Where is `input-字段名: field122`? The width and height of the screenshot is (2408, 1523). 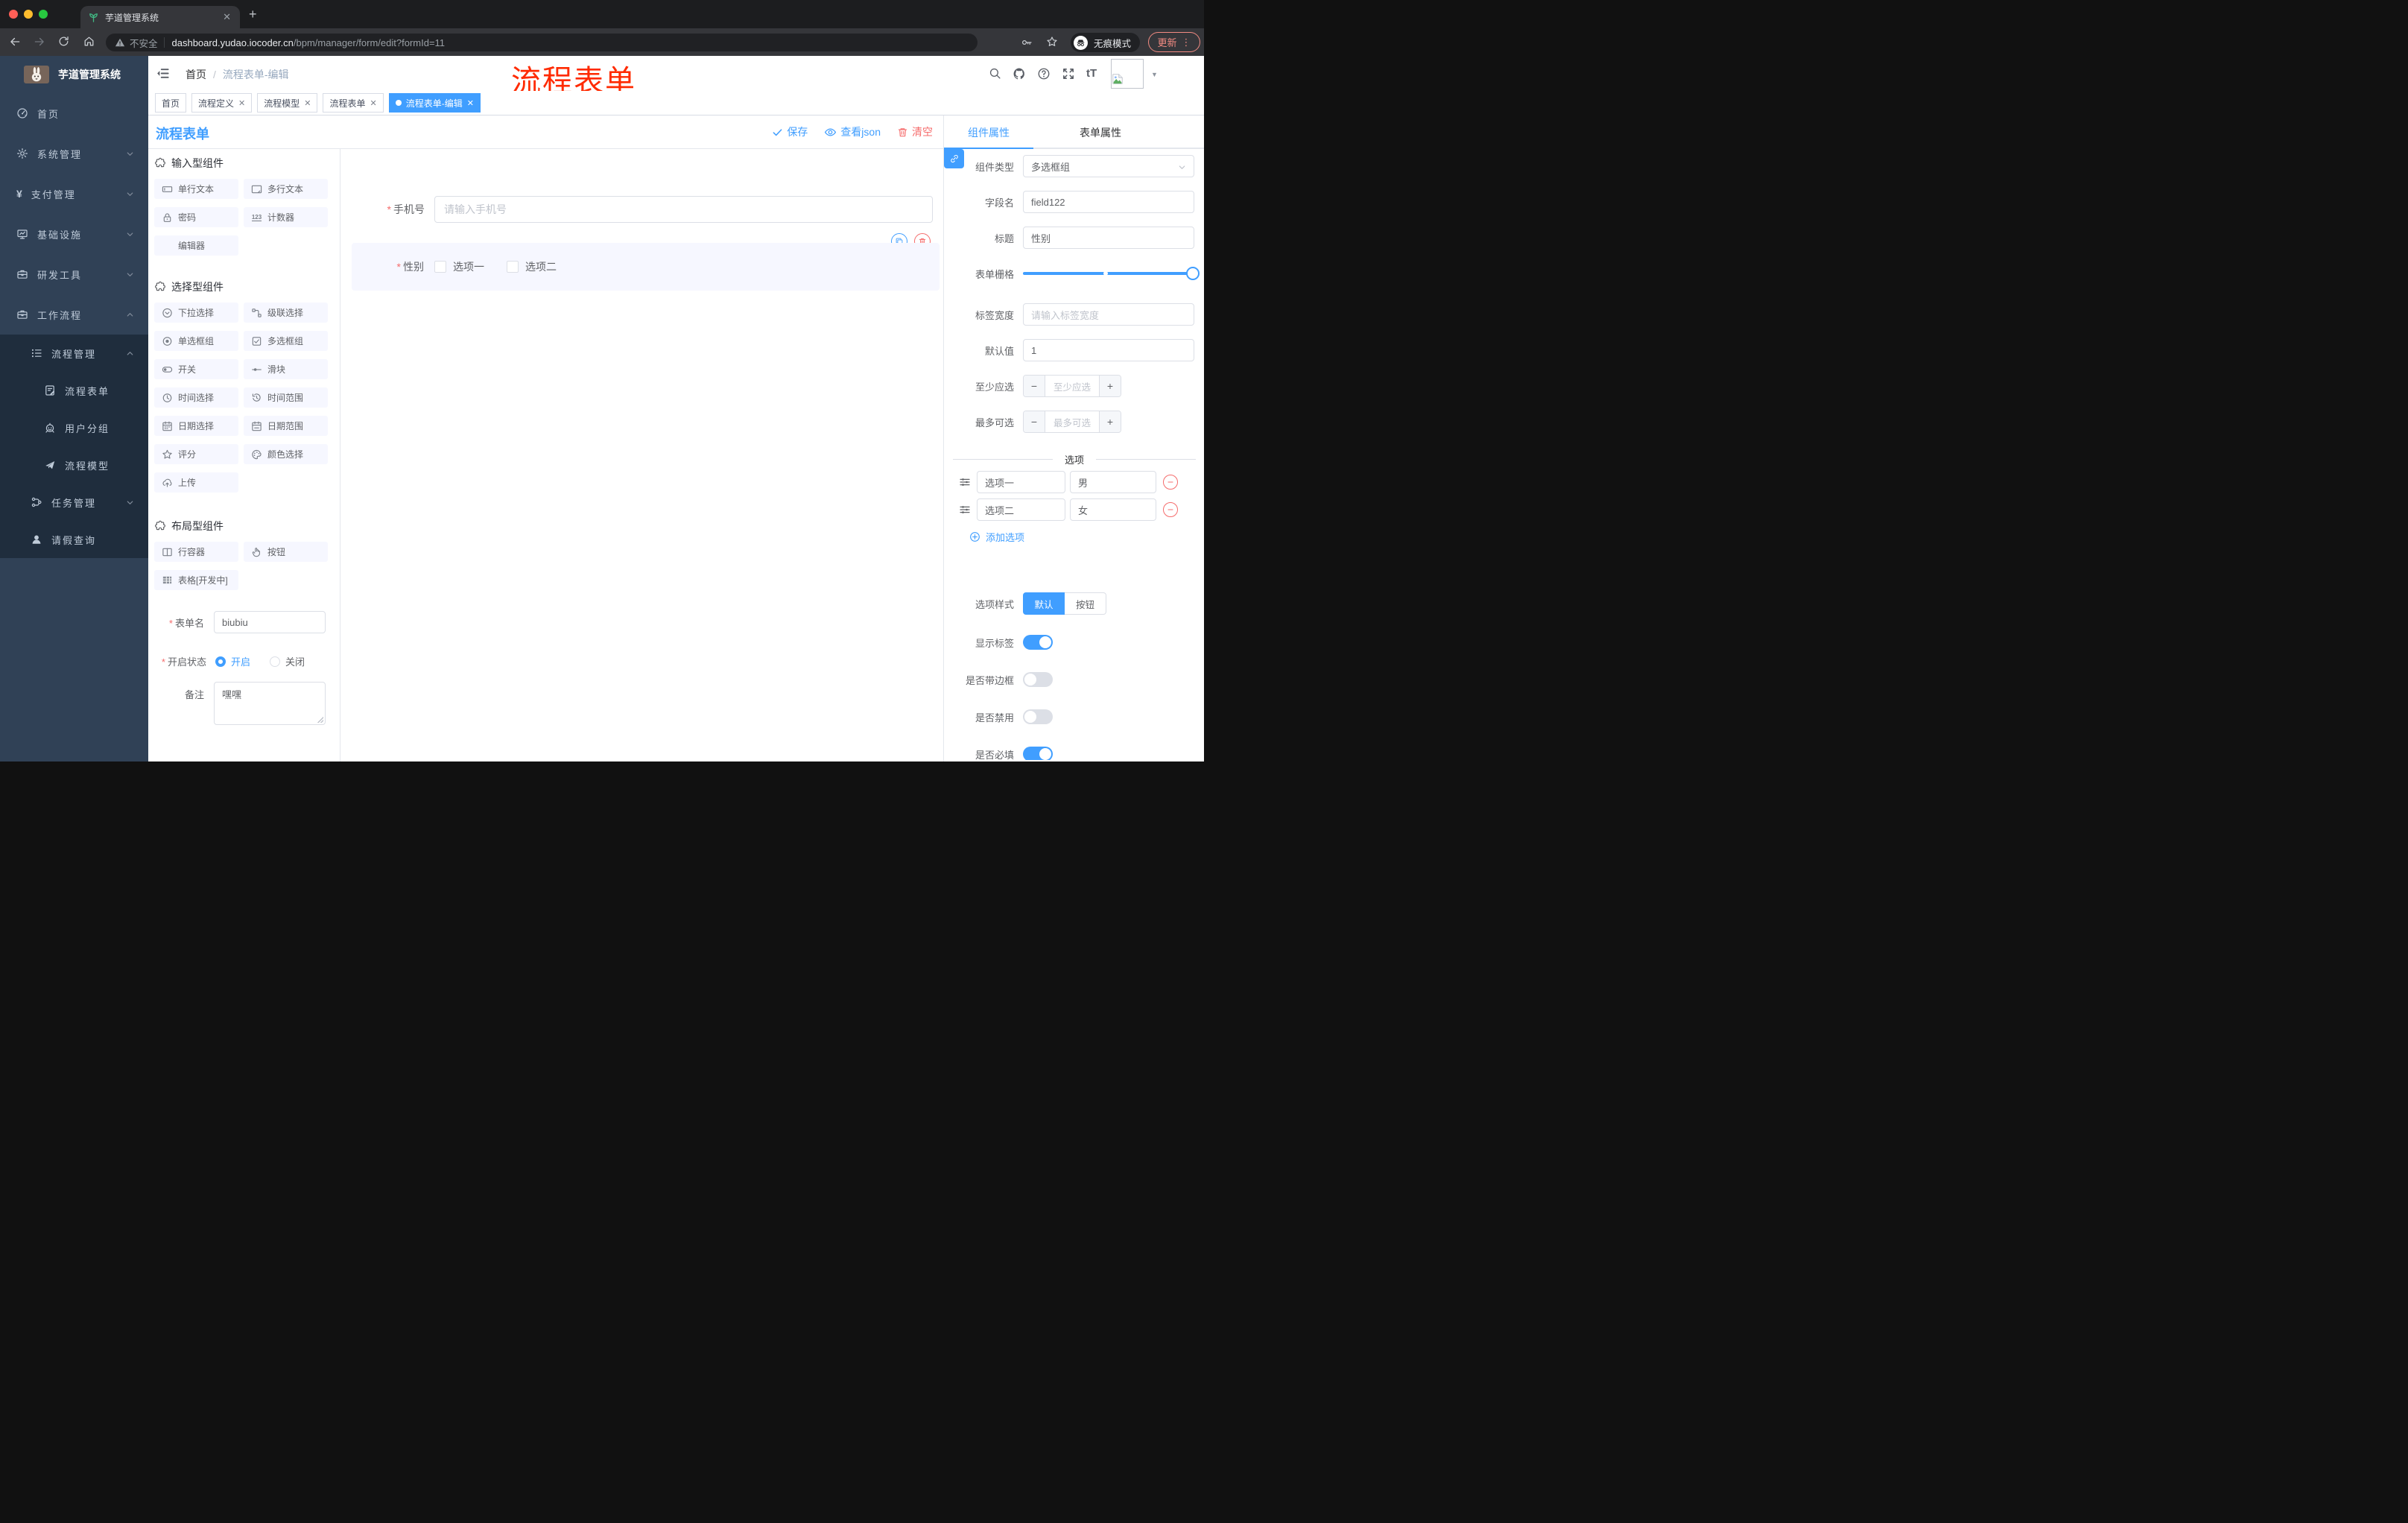
input-字段名: field122 is located at coordinates (1108, 202).